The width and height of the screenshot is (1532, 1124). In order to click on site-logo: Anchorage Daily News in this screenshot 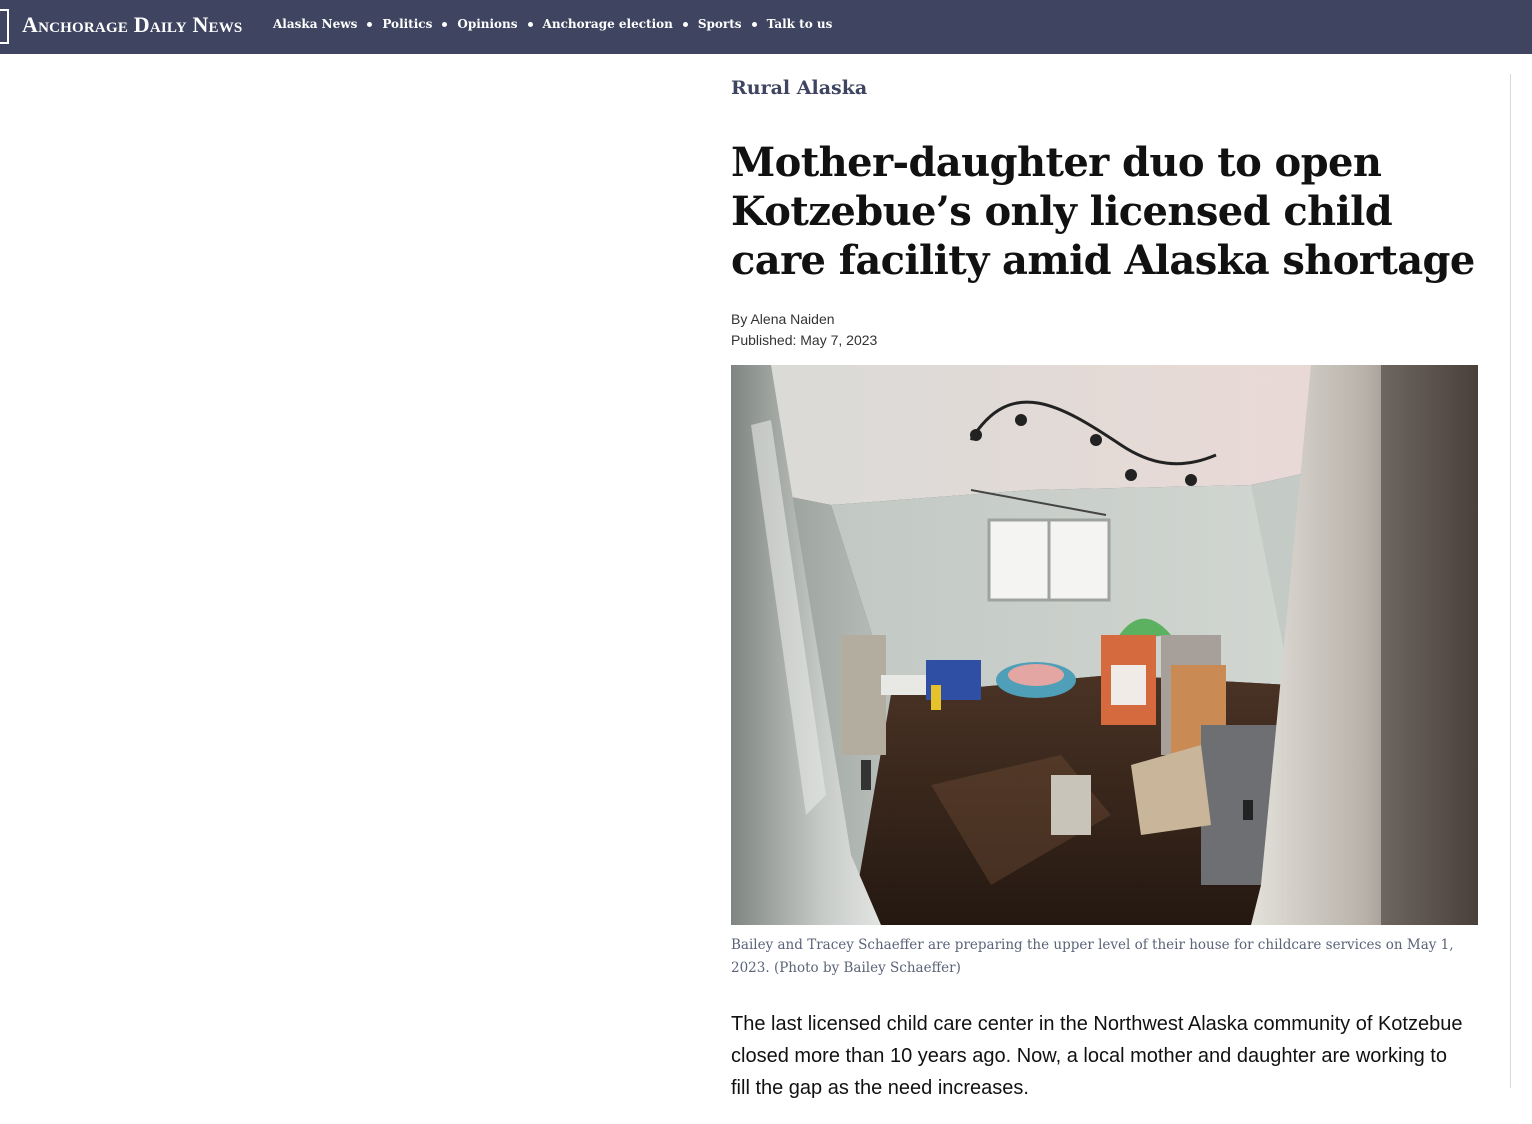, I will do `click(132, 25)`.